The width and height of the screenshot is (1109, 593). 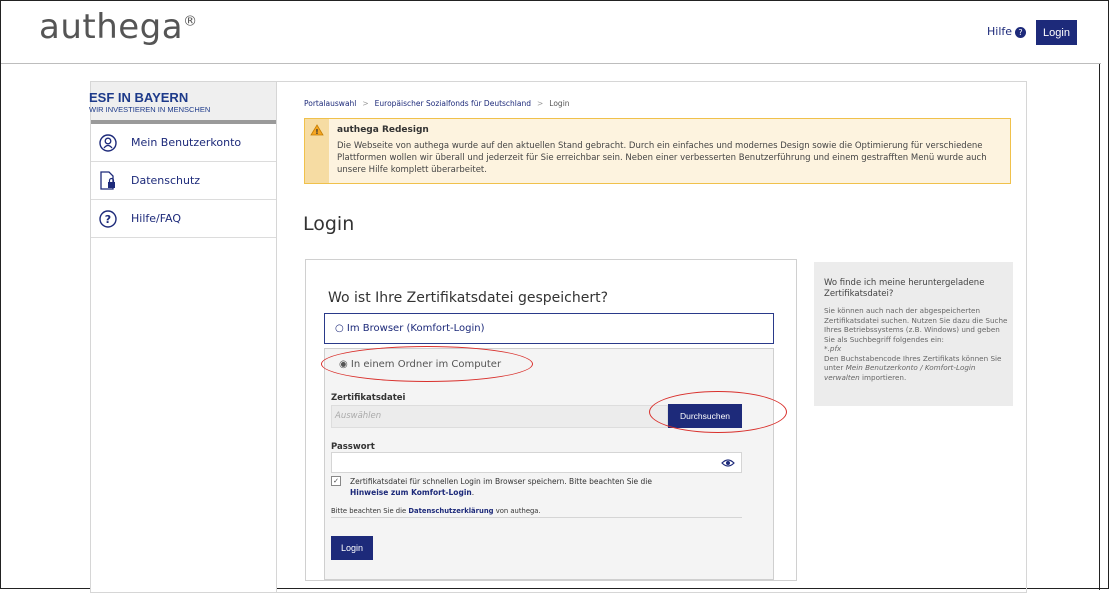 What do you see at coordinates (411, 492) in the screenshot?
I see `komfort-login-hint-link: Hinweise zum Komfort-Login` at bounding box center [411, 492].